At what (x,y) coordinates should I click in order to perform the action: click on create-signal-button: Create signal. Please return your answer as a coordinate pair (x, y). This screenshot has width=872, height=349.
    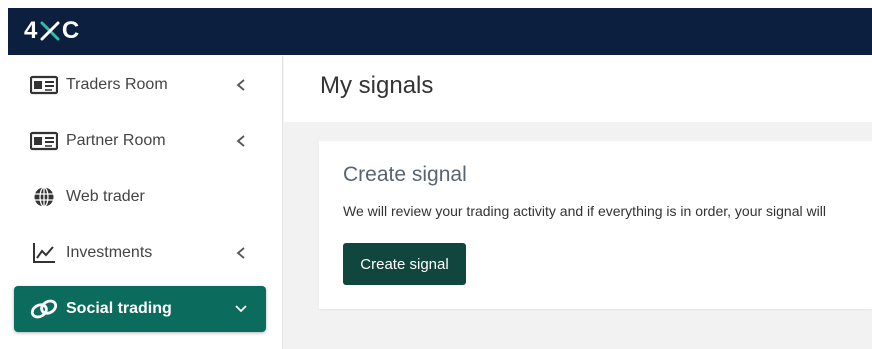
    Looking at the image, I should click on (404, 264).